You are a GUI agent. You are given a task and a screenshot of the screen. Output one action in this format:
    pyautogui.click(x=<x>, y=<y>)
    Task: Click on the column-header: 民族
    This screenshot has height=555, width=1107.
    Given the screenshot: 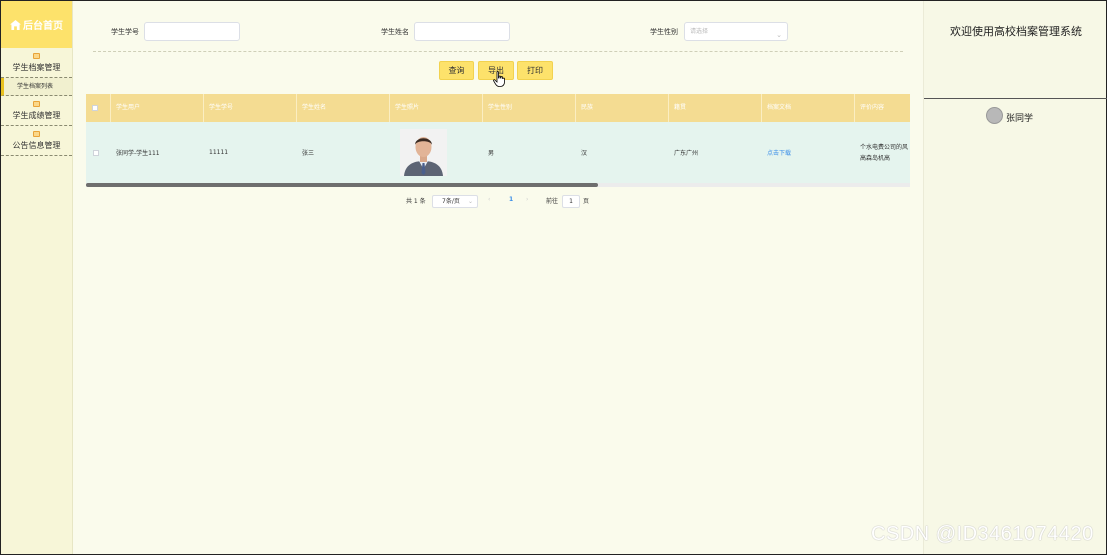 What is the action you would take?
    pyautogui.click(x=622, y=108)
    